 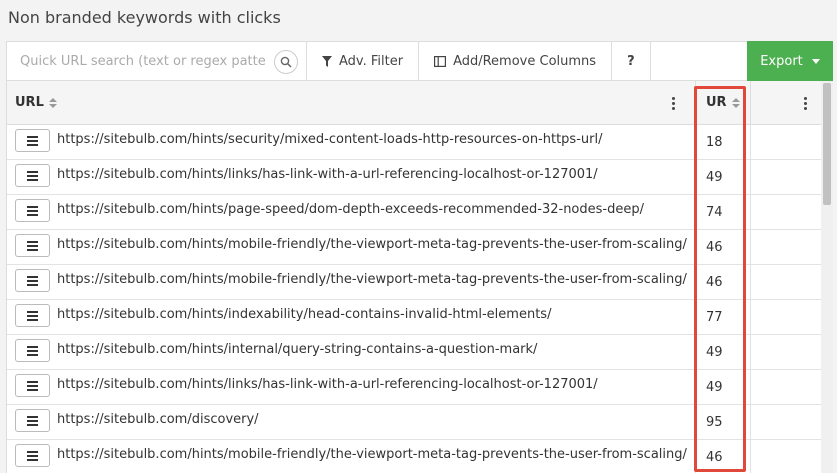 I want to click on search-box, so click(x=157, y=61).